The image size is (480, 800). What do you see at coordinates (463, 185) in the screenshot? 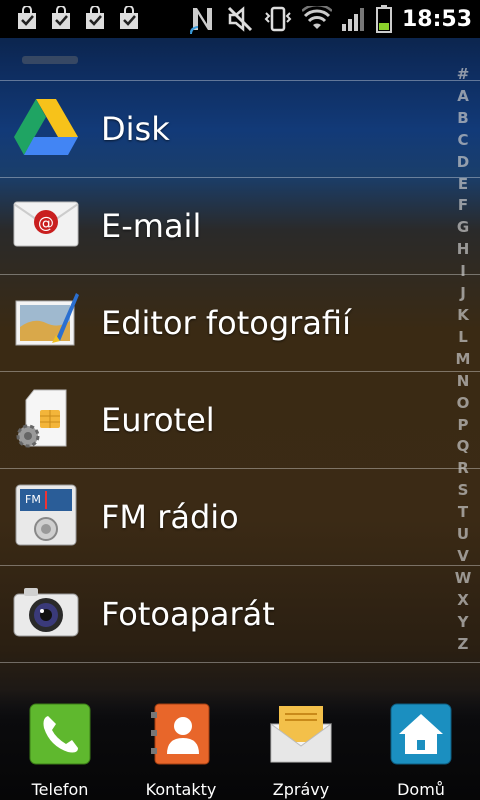
I see `index-letter: E` at bounding box center [463, 185].